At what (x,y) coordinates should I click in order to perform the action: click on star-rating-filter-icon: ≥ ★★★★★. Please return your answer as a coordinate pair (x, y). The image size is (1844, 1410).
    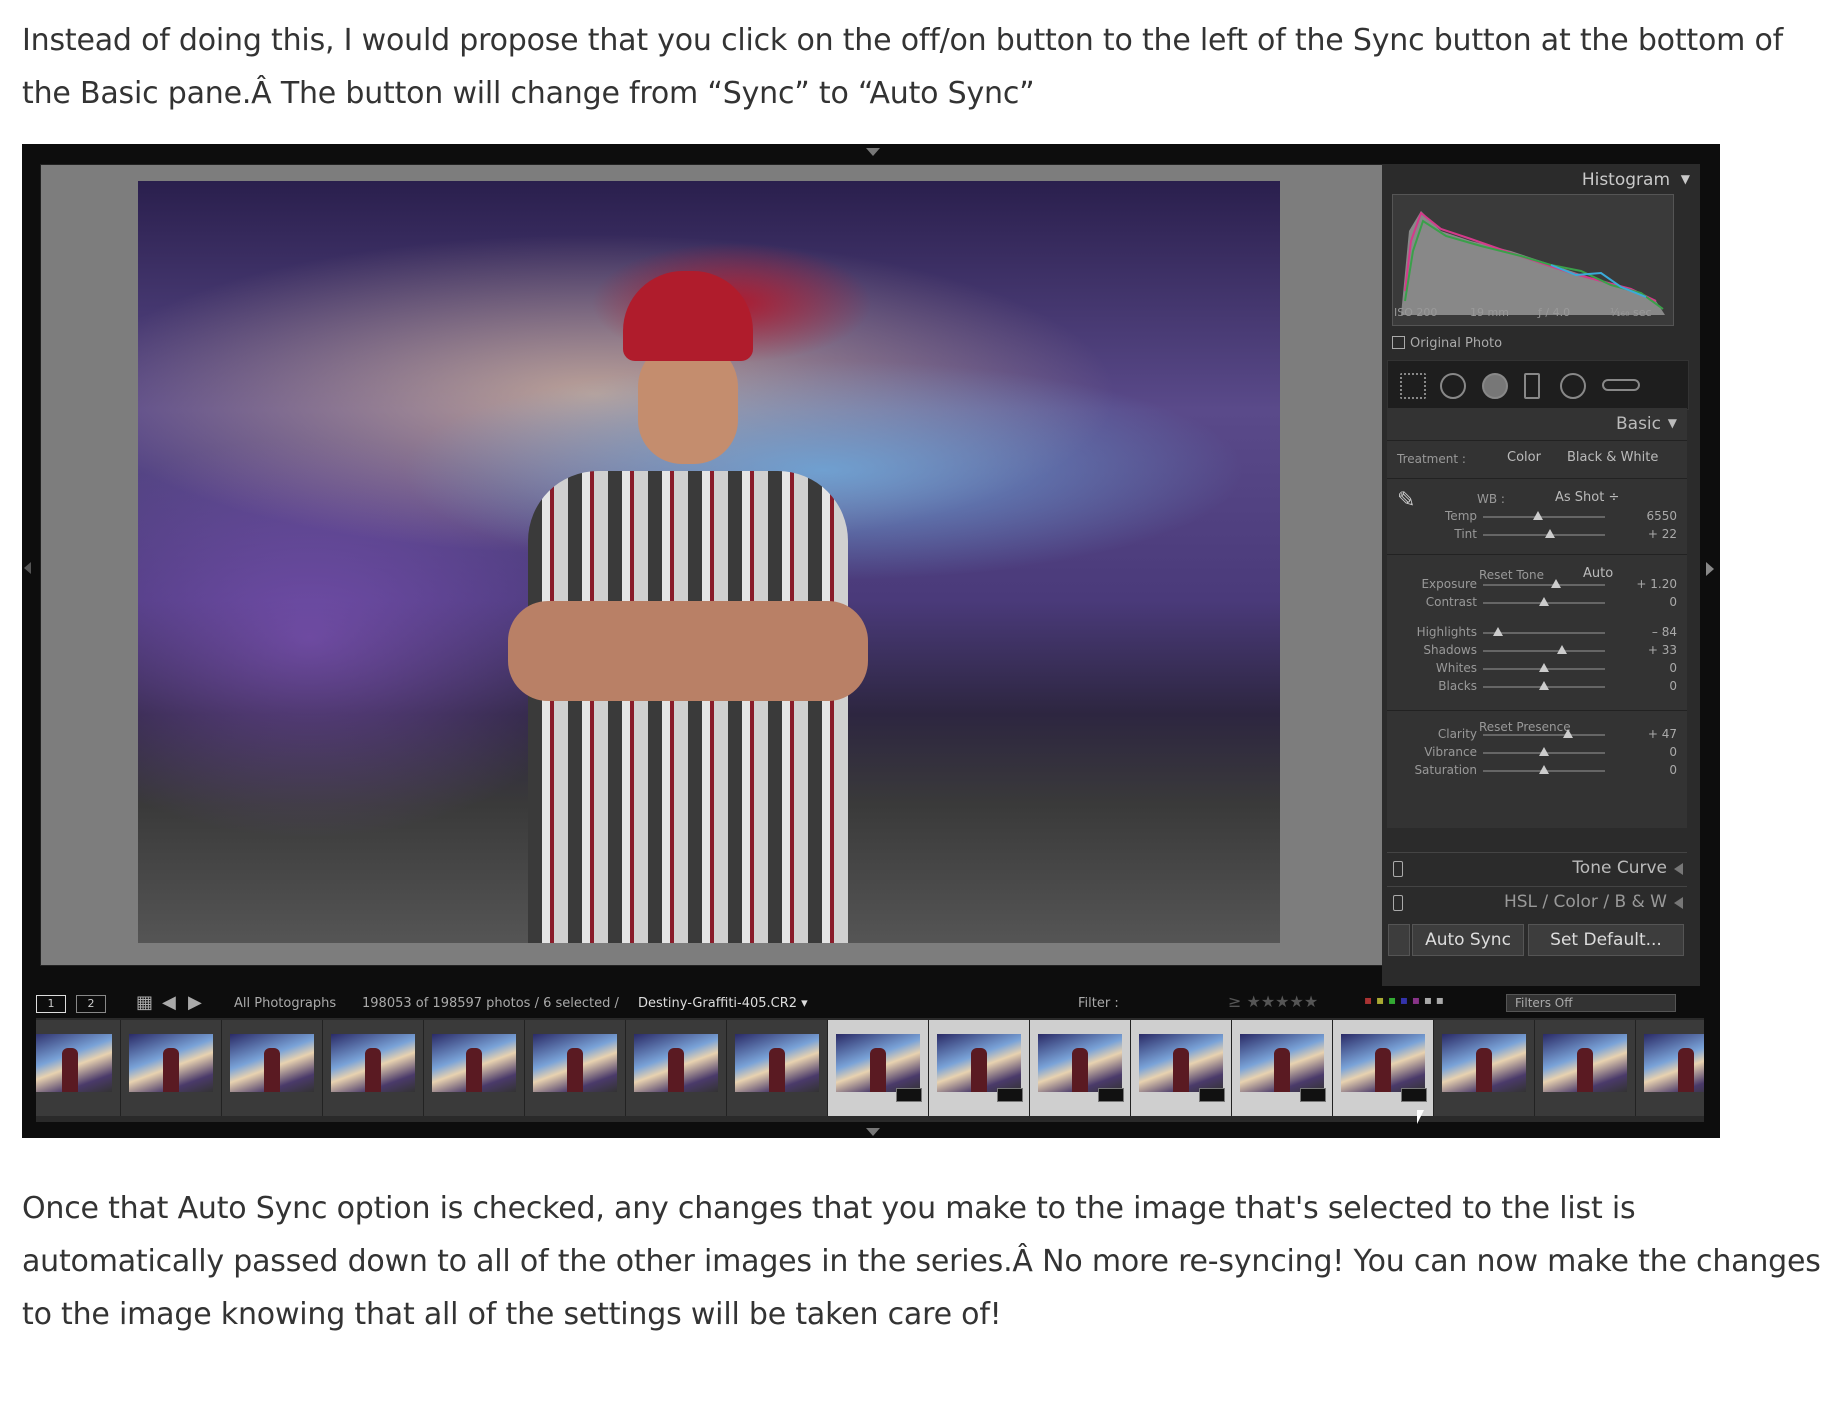
    Looking at the image, I should click on (1273, 1001).